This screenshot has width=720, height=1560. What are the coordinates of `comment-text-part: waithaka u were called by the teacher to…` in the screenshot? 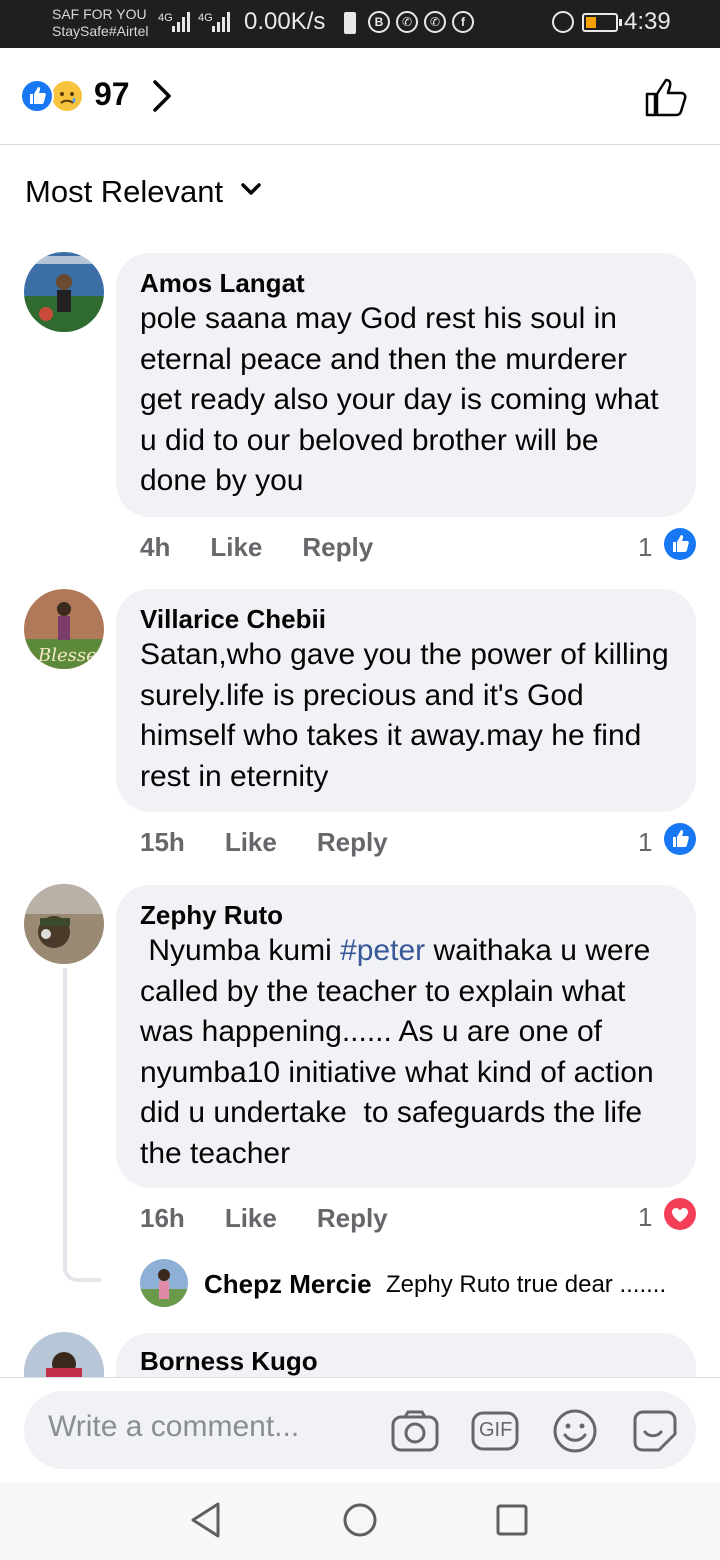 It's located at (401, 1052).